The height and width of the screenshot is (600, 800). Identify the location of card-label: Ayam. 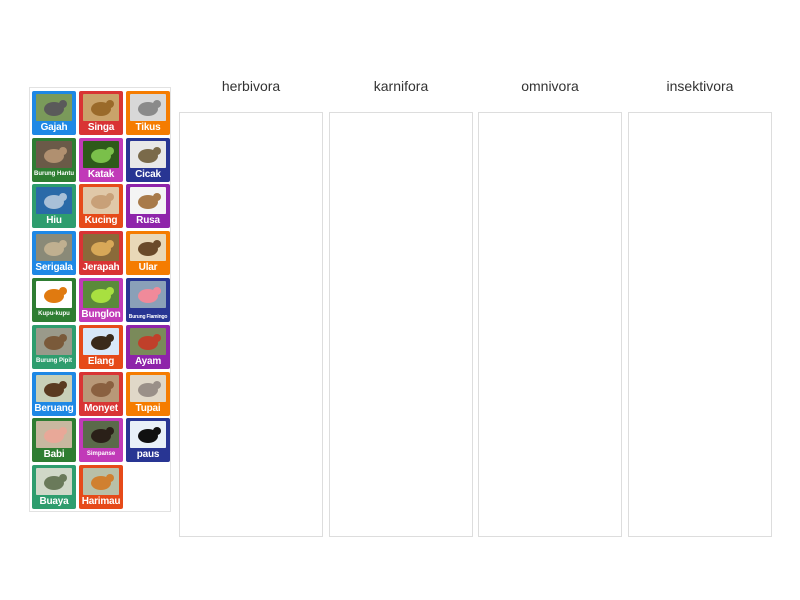
(148, 361).